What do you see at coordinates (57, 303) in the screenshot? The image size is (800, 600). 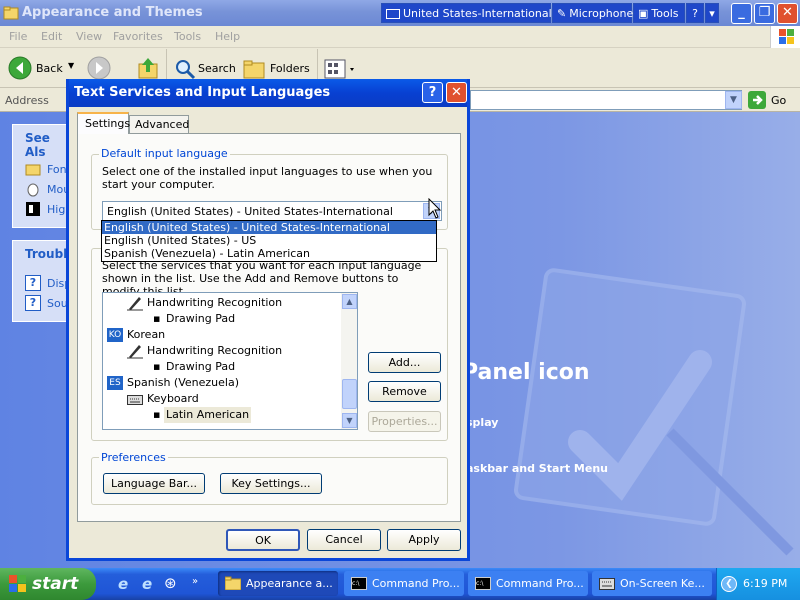 I see `troubleshooter-sound-link: Sou` at bounding box center [57, 303].